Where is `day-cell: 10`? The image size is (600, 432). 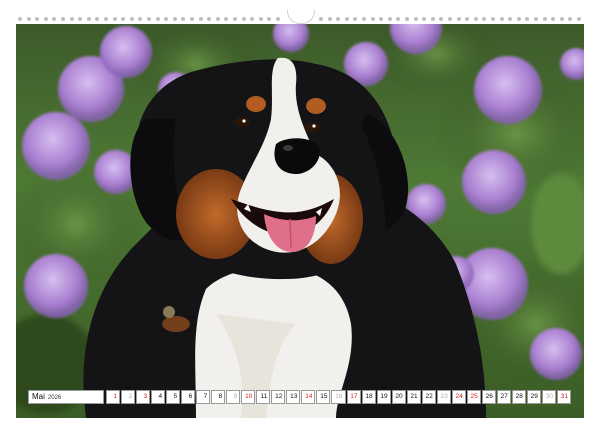
day-cell: 10 is located at coordinates (248, 397).